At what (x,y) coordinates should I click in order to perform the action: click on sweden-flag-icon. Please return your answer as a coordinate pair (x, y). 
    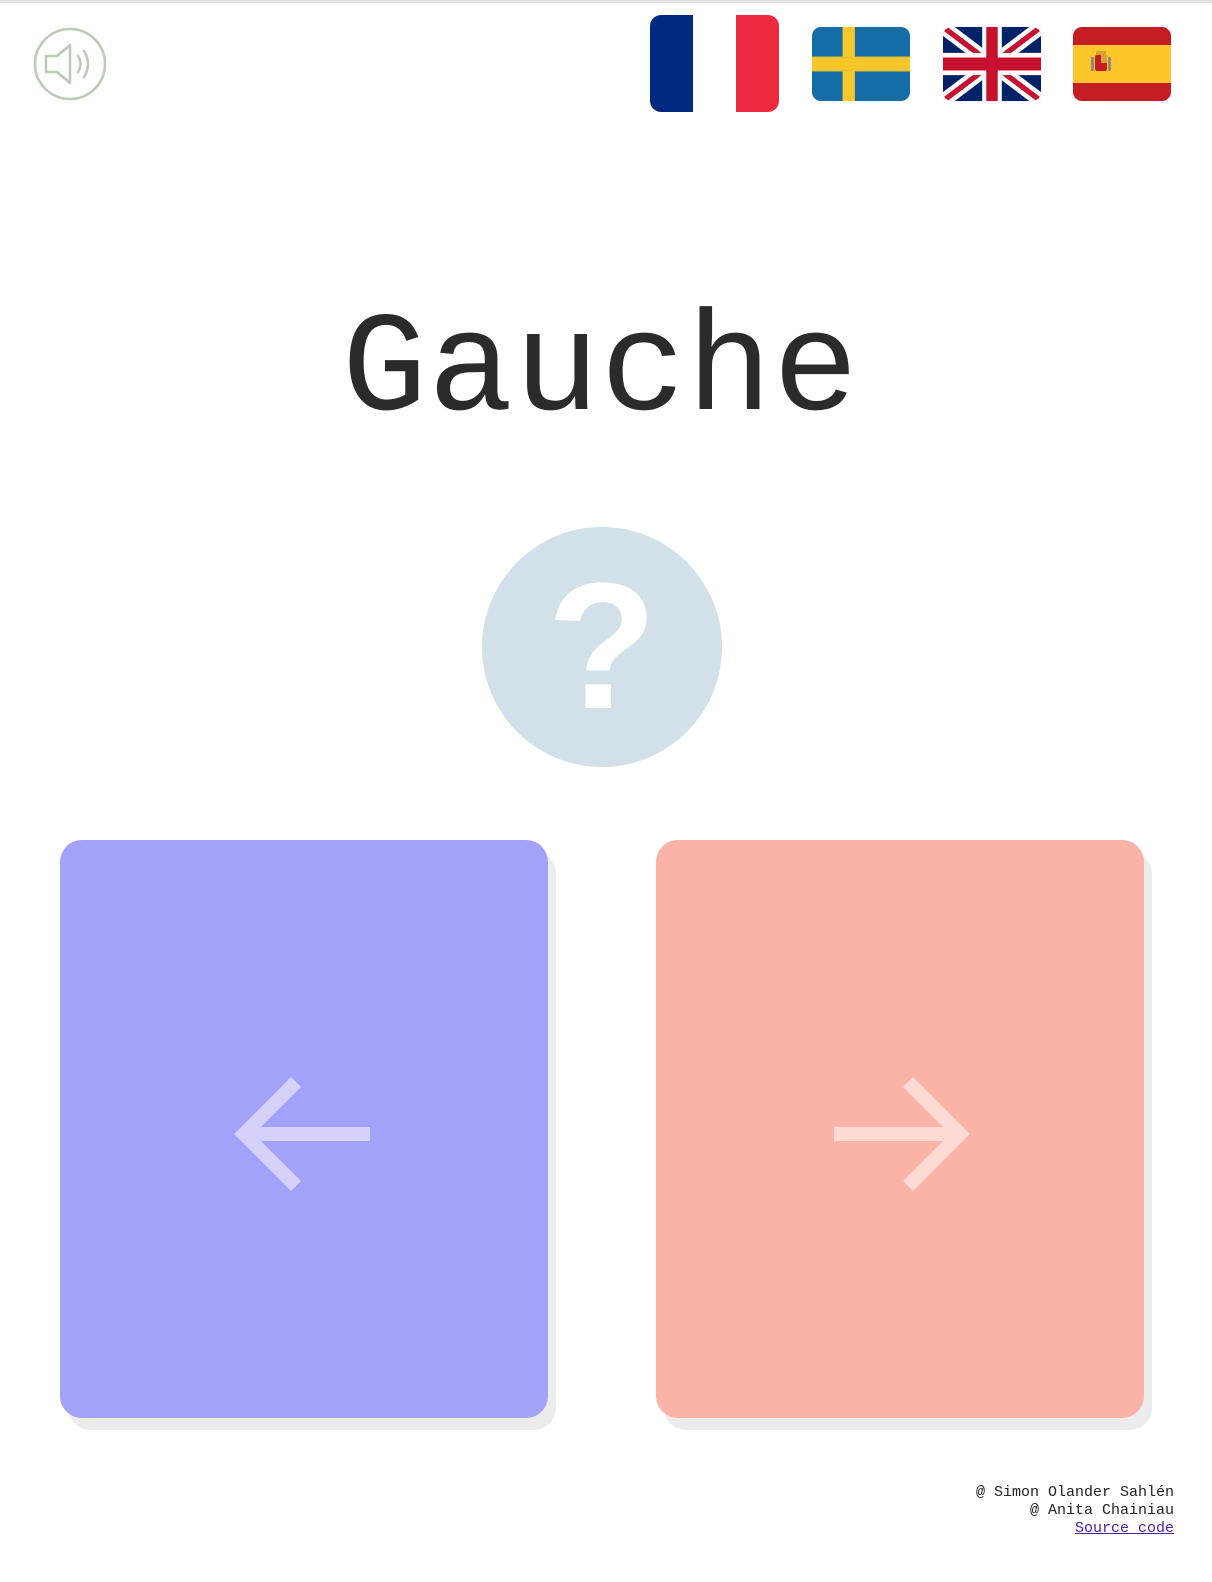
    Looking at the image, I should click on (861, 64).